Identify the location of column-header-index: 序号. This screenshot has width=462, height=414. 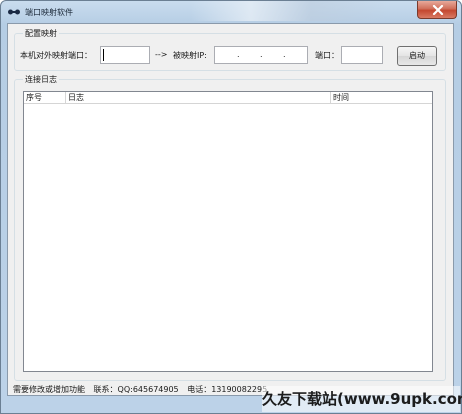
(45, 97).